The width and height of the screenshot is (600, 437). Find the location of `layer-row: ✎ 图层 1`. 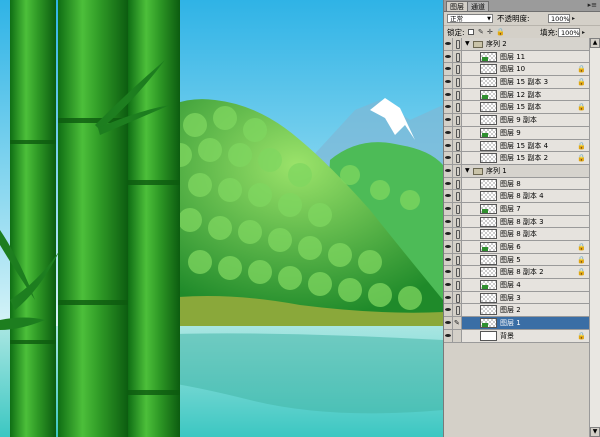

layer-row: ✎ 图层 1 is located at coordinates (516, 323).